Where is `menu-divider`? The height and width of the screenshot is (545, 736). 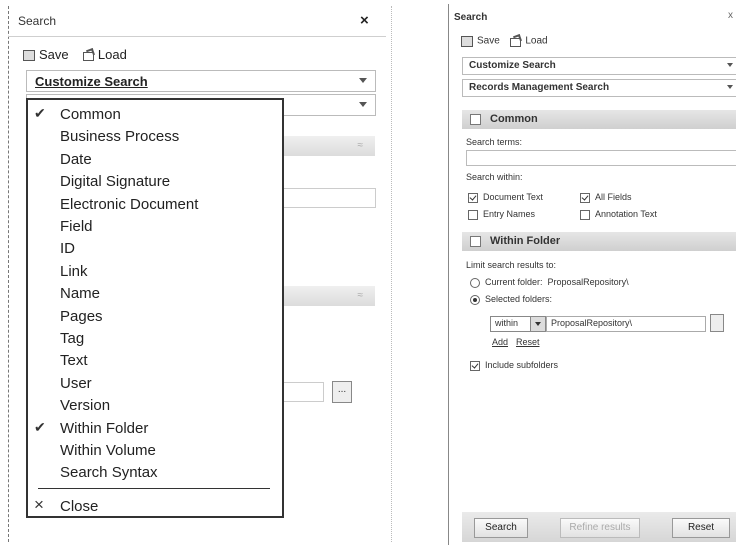 menu-divider is located at coordinates (154, 488).